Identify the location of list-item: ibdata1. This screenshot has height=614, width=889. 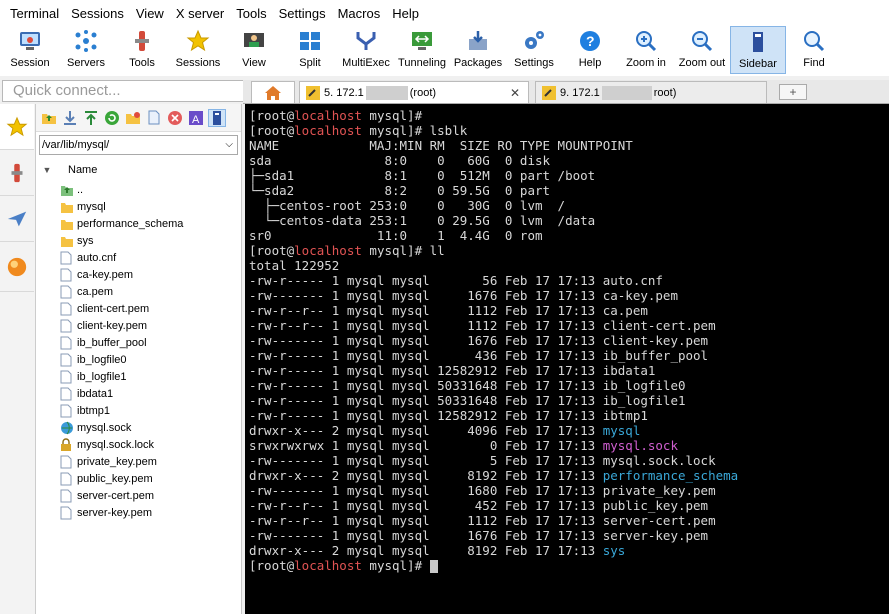
(138, 393).